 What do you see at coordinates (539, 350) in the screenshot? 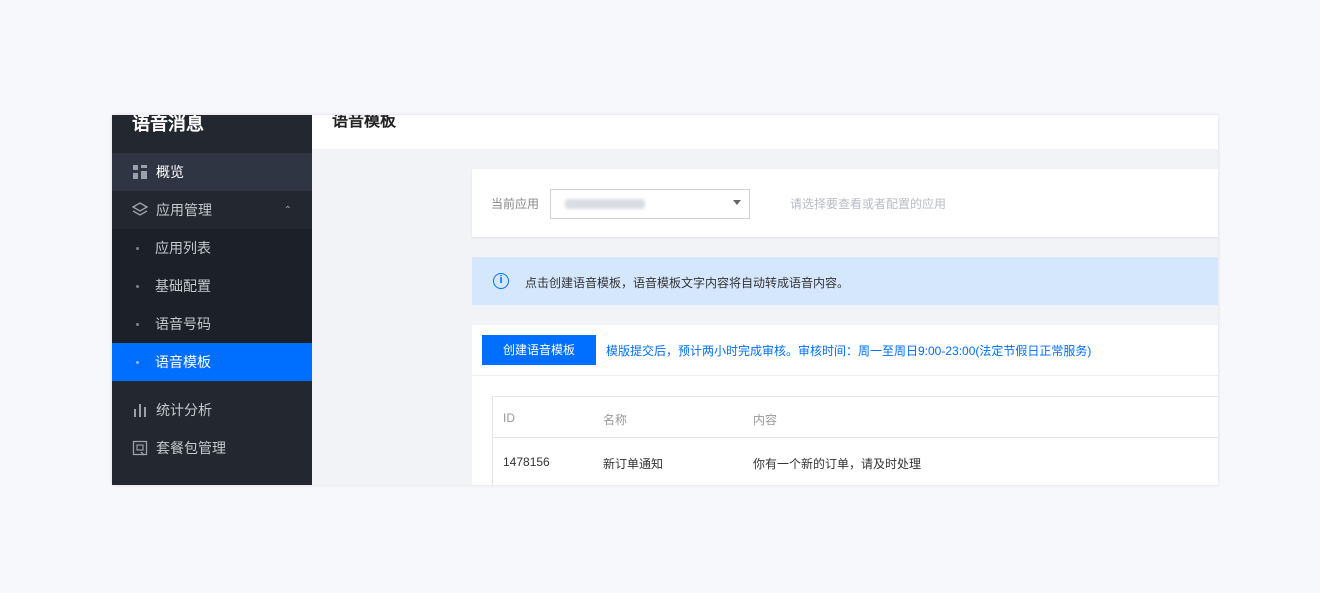
I see `create-template-button: 创建语音模板` at bounding box center [539, 350].